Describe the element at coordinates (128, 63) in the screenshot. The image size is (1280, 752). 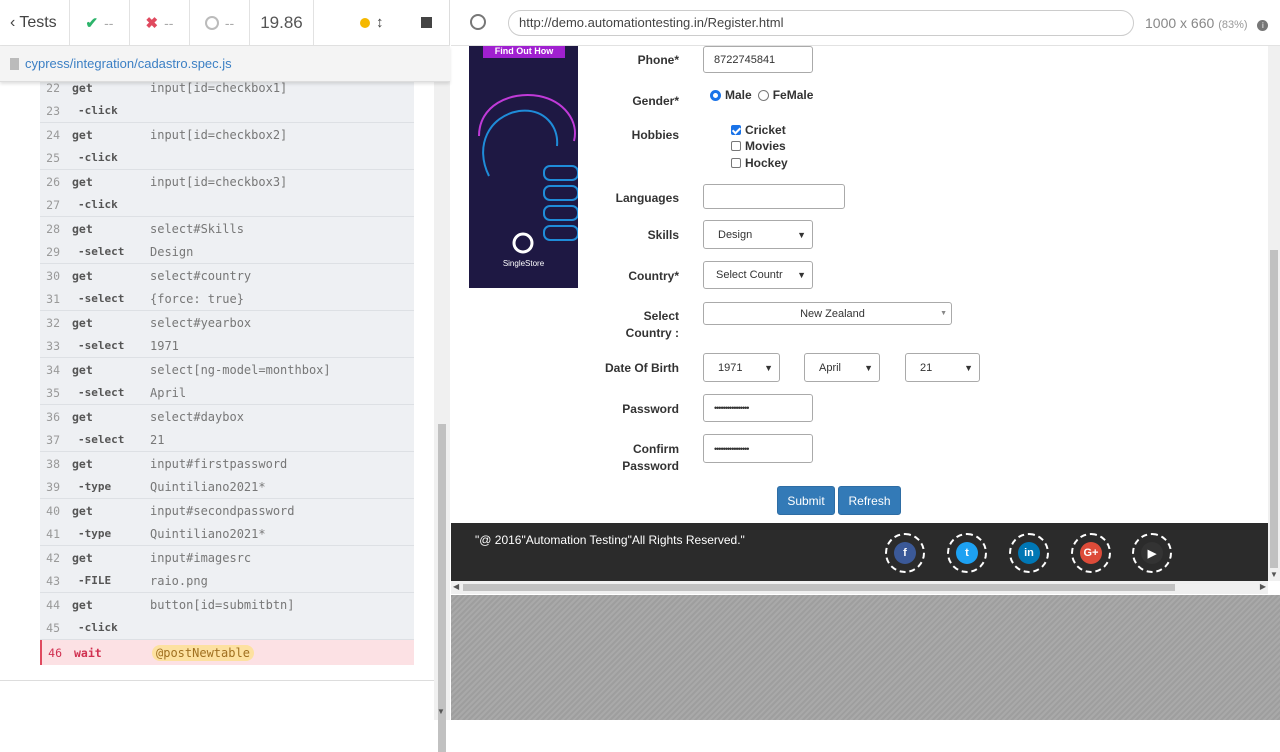
I see `spec-path-link: cypress/integration/cadastro.spec.js` at that location.